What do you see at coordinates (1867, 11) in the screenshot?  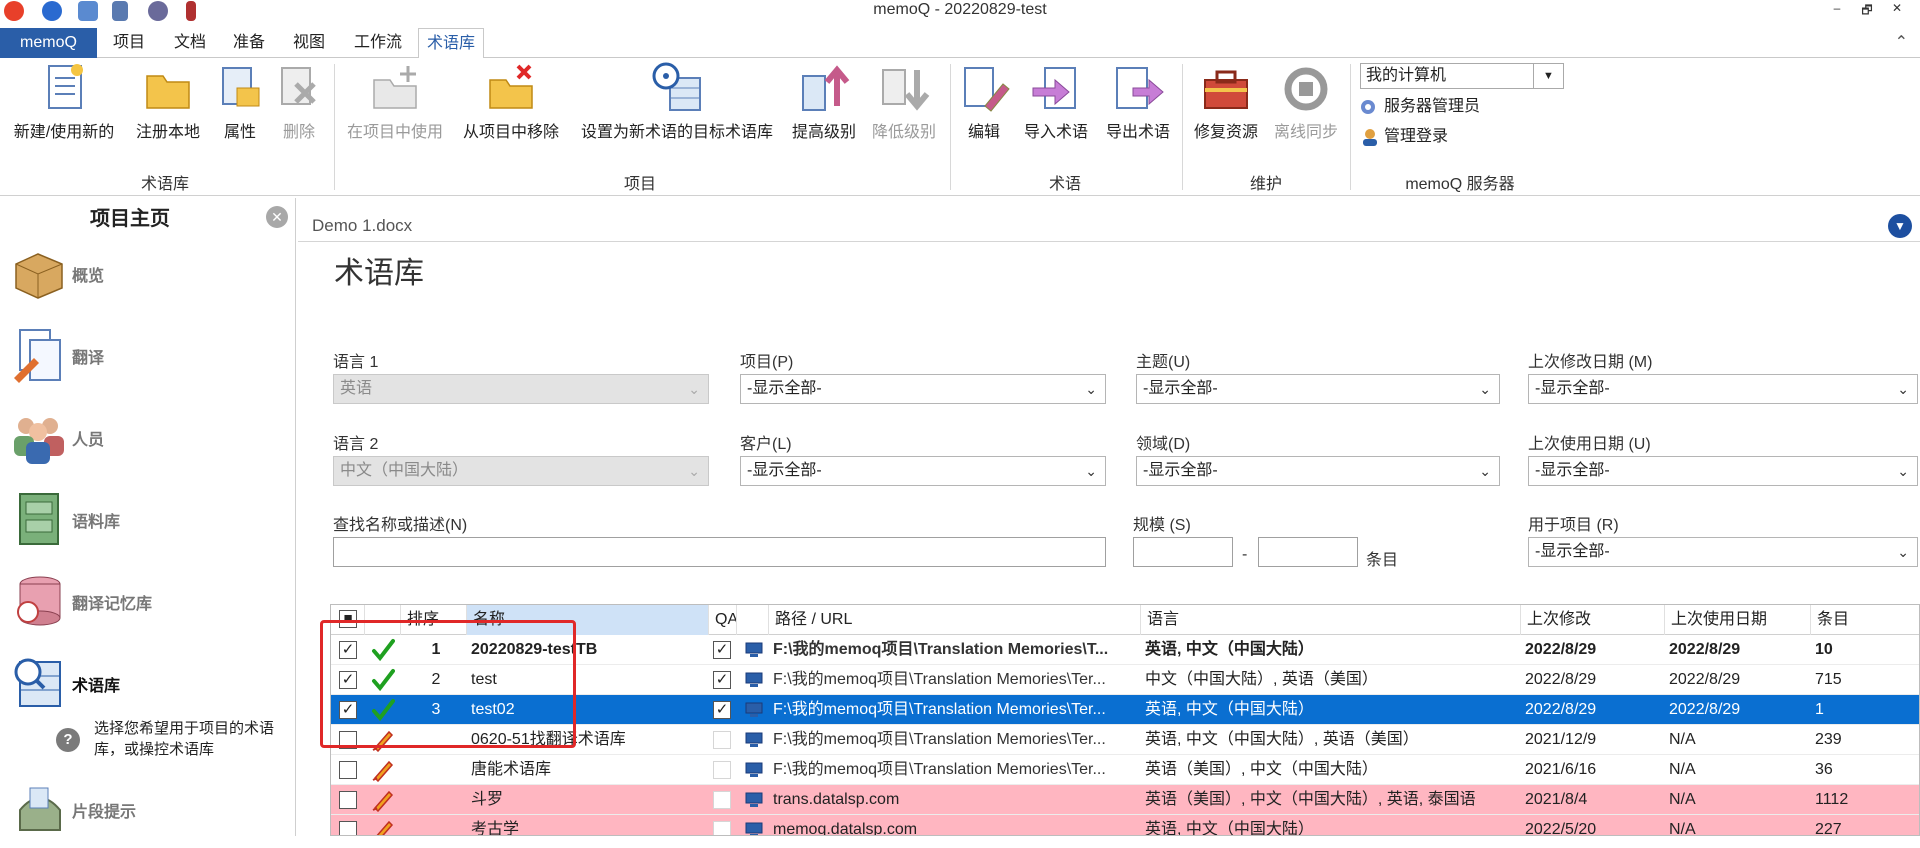 I see `restore-button: 🗗` at bounding box center [1867, 11].